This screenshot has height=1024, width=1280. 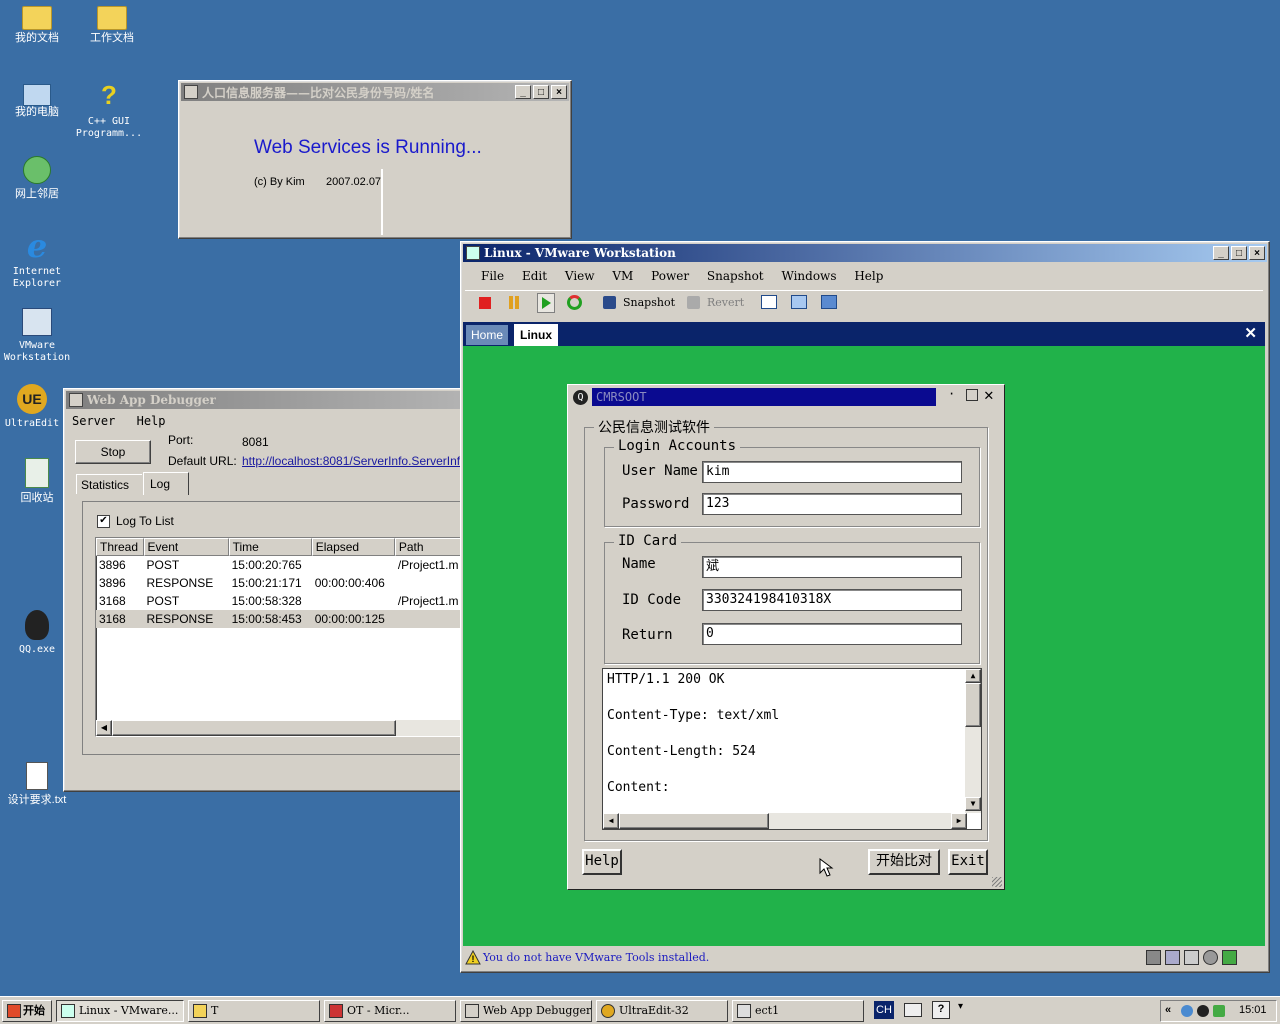 I want to click on menu-power: Power, so click(x=670, y=276).